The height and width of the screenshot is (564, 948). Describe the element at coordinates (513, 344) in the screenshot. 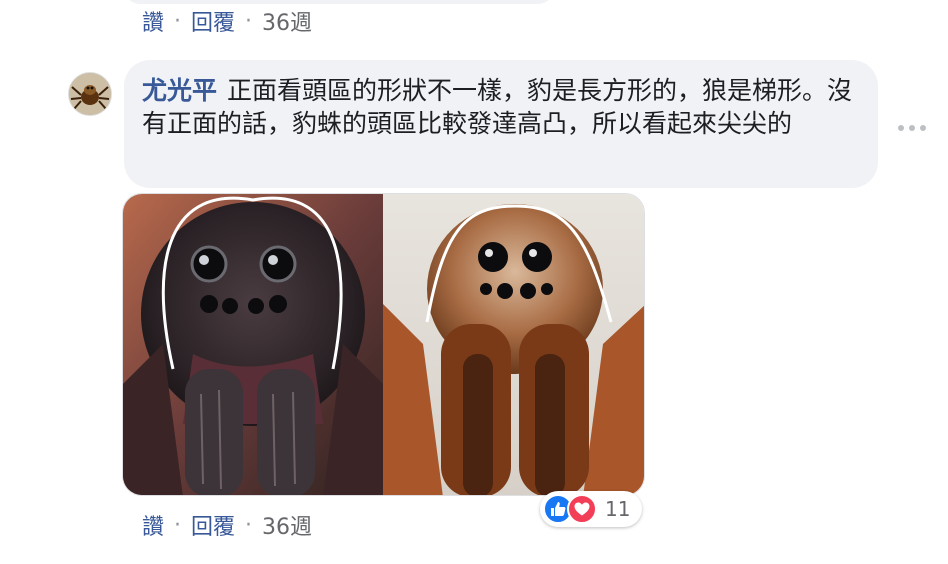

I see `jumping-spider-image` at that location.